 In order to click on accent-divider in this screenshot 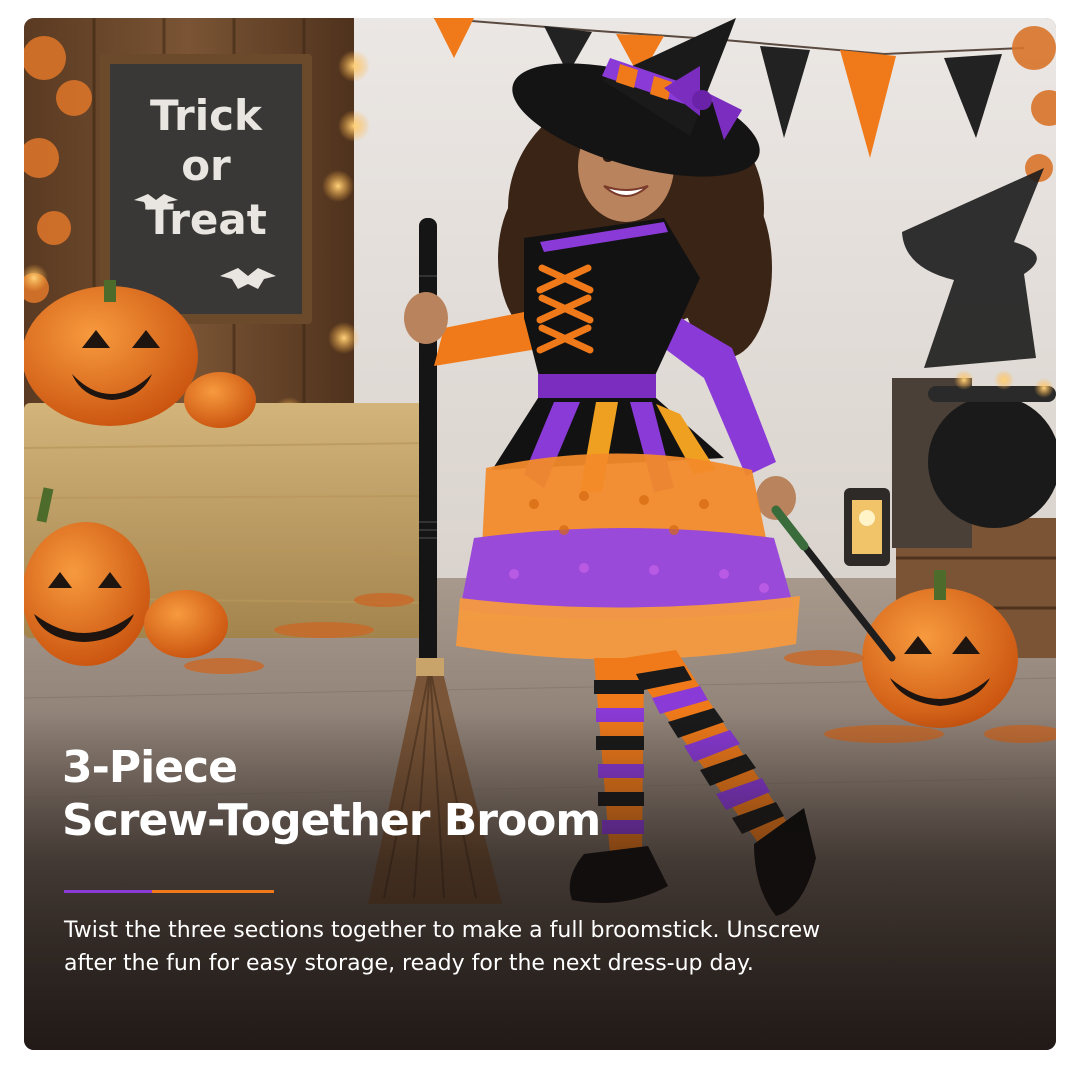, I will do `click(169, 891)`.